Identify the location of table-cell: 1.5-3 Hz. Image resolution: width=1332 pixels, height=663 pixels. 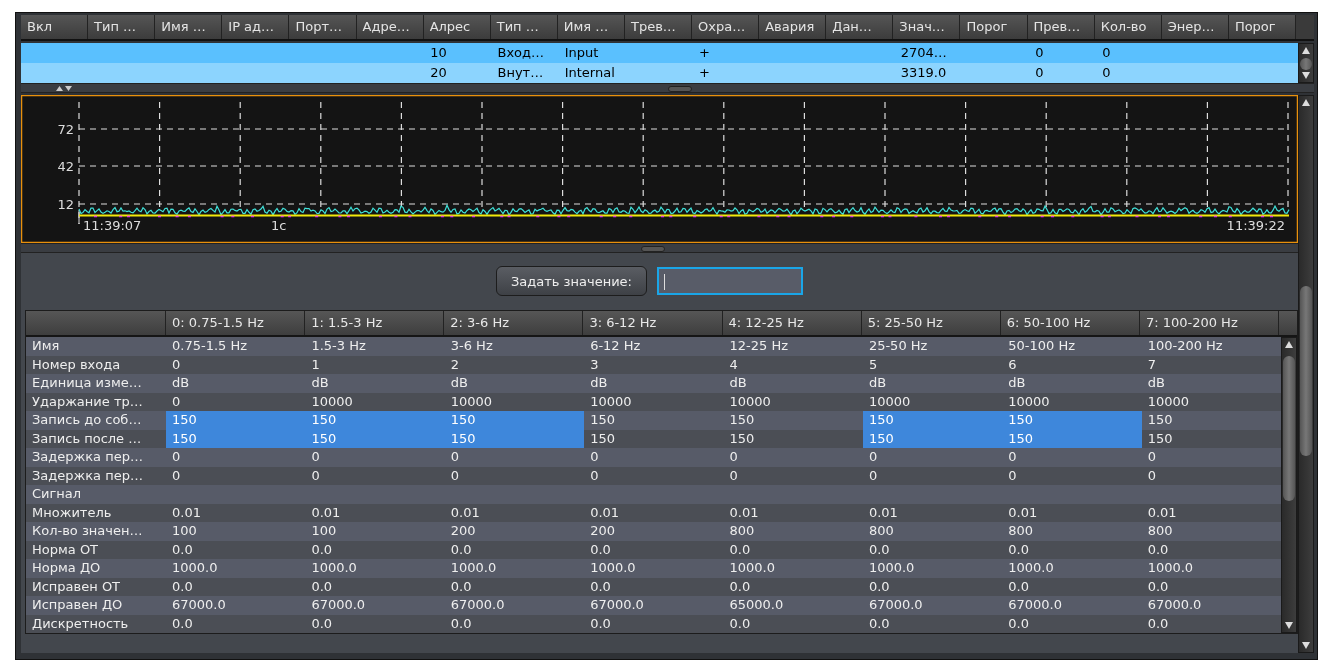
(375, 346).